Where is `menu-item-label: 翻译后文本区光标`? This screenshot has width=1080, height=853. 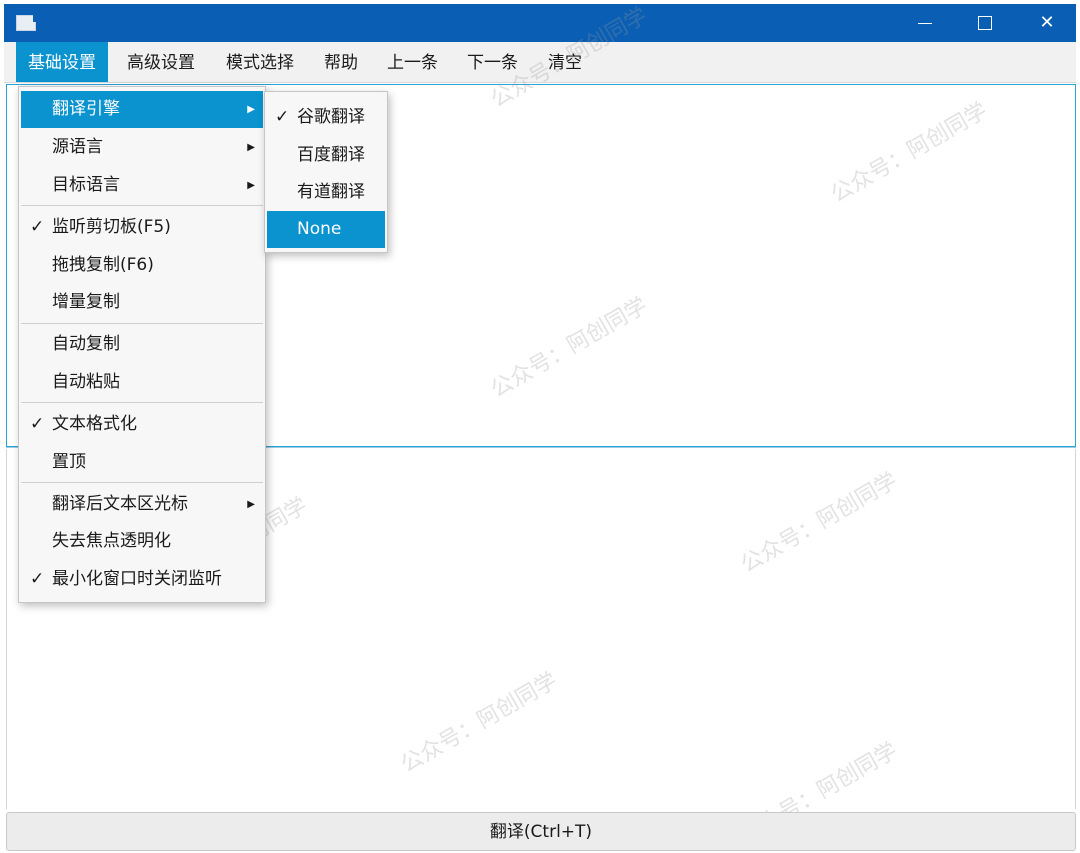
menu-item-label: 翻译后文本区光标 is located at coordinates (120, 504).